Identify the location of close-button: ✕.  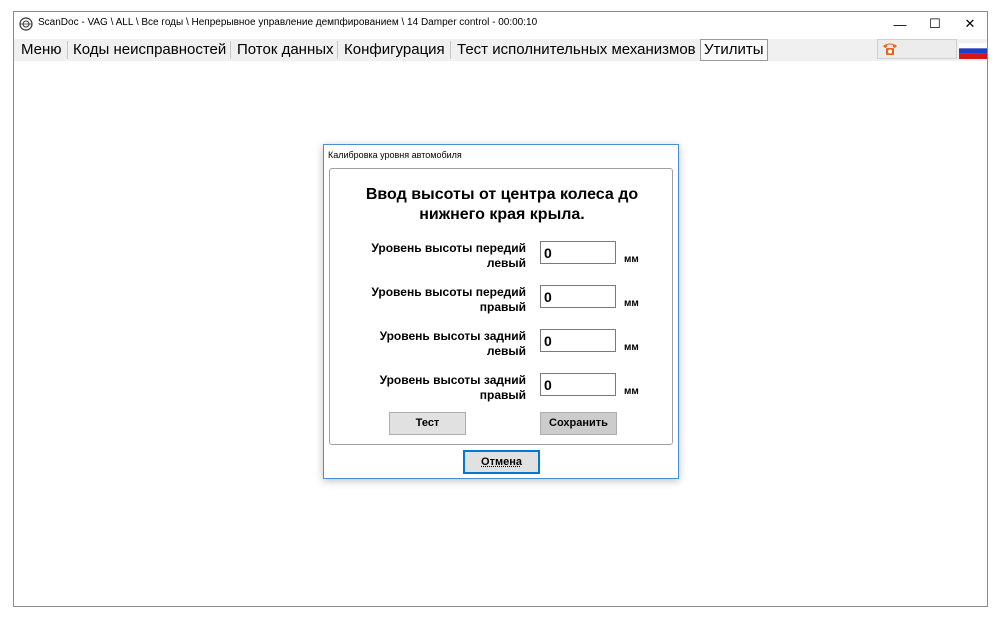
(970, 24).